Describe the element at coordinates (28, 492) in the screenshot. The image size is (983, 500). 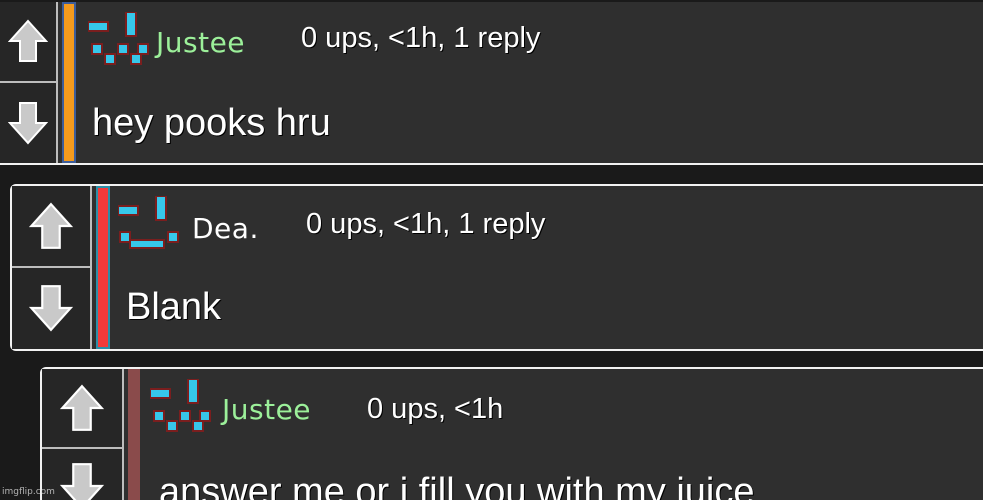
I see `watermark: imgflip.com` at that location.